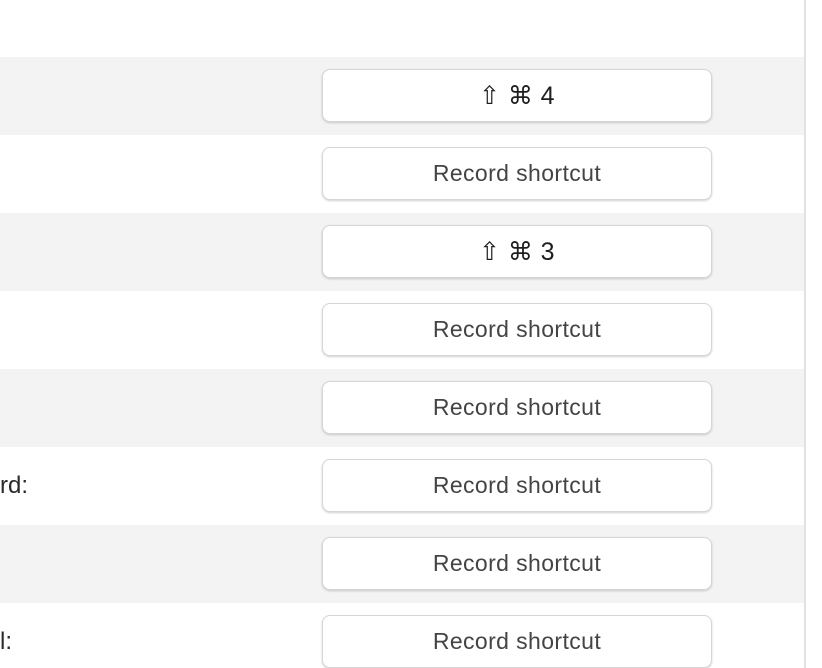 The width and height of the screenshot is (822, 668). I want to click on window-gutter, so click(814, 334).